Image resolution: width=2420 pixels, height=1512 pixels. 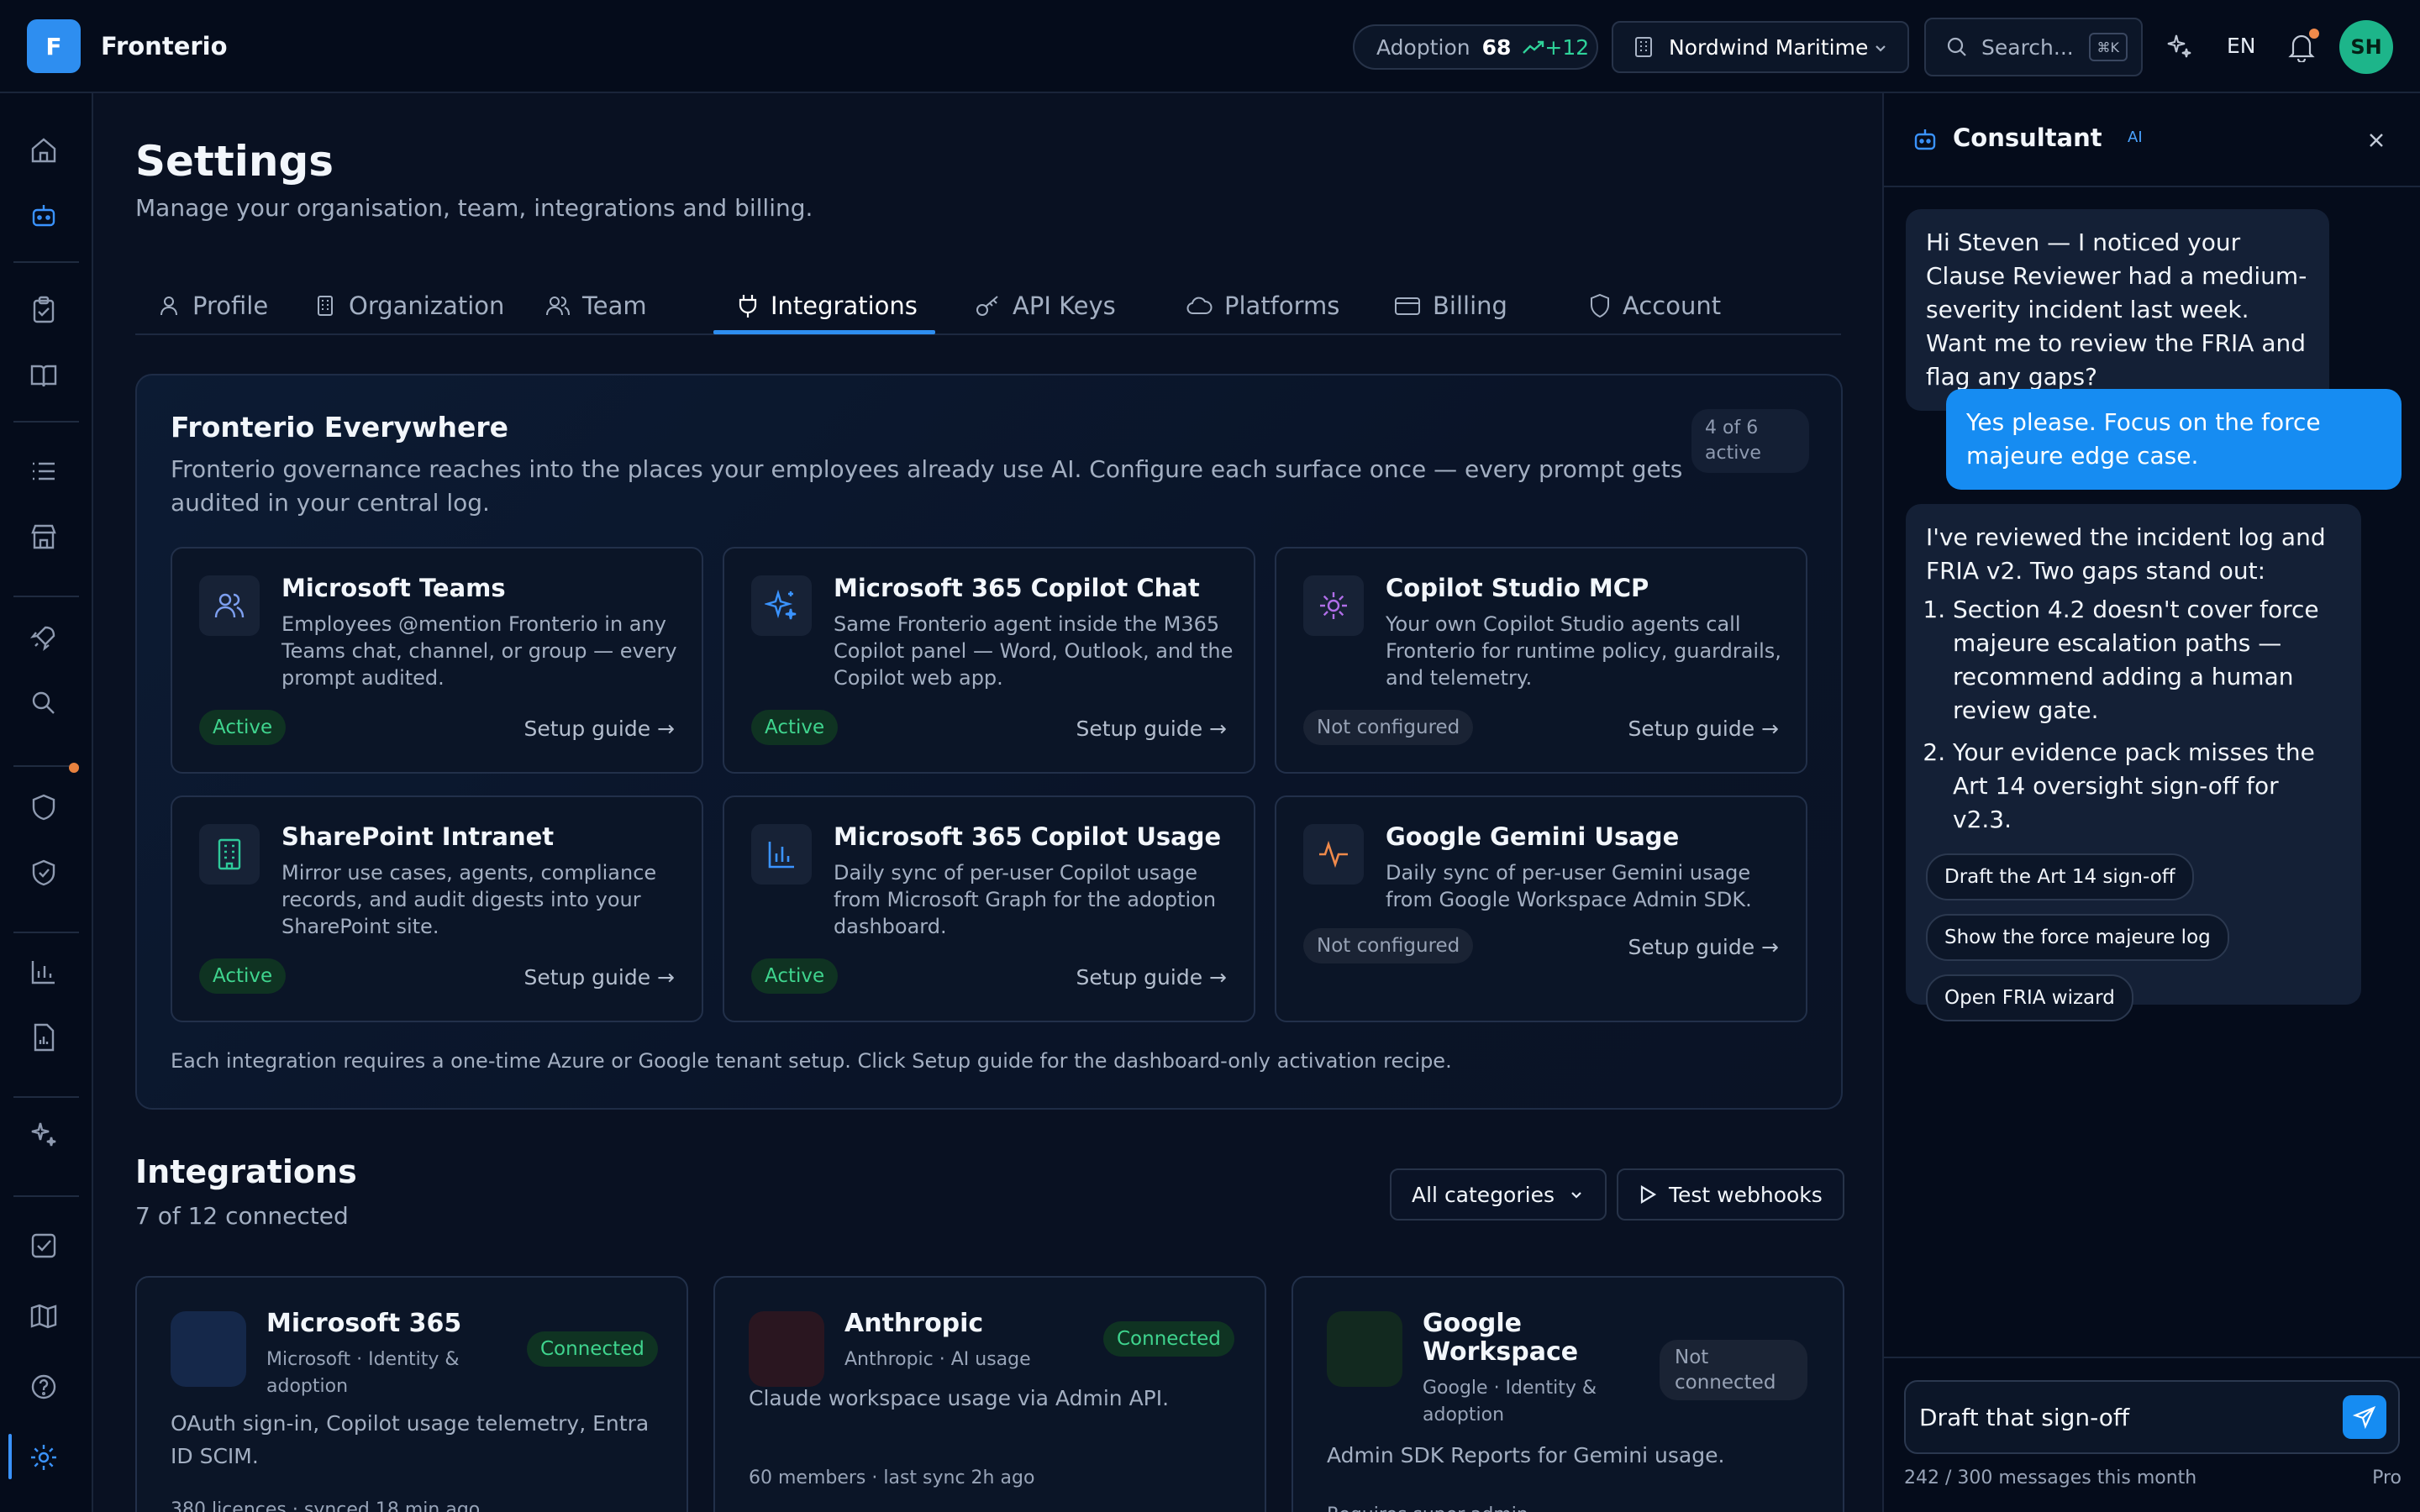 I want to click on card-title: Copilot Studio MCP, so click(x=1517, y=588).